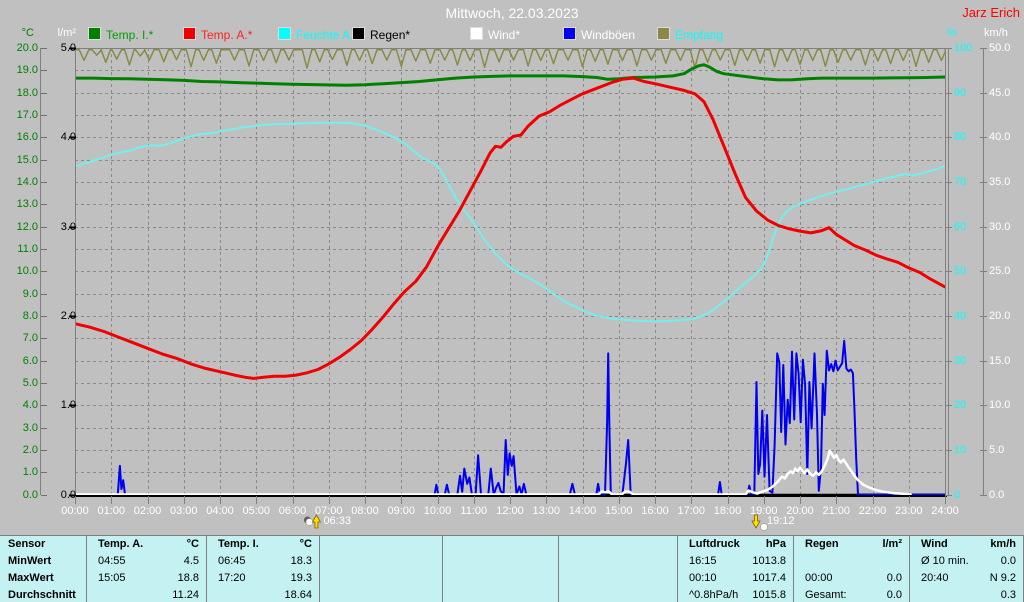  What do you see at coordinates (43, 594) in the screenshot?
I see `table-row-label: Durchschnitt` at bounding box center [43, 594].